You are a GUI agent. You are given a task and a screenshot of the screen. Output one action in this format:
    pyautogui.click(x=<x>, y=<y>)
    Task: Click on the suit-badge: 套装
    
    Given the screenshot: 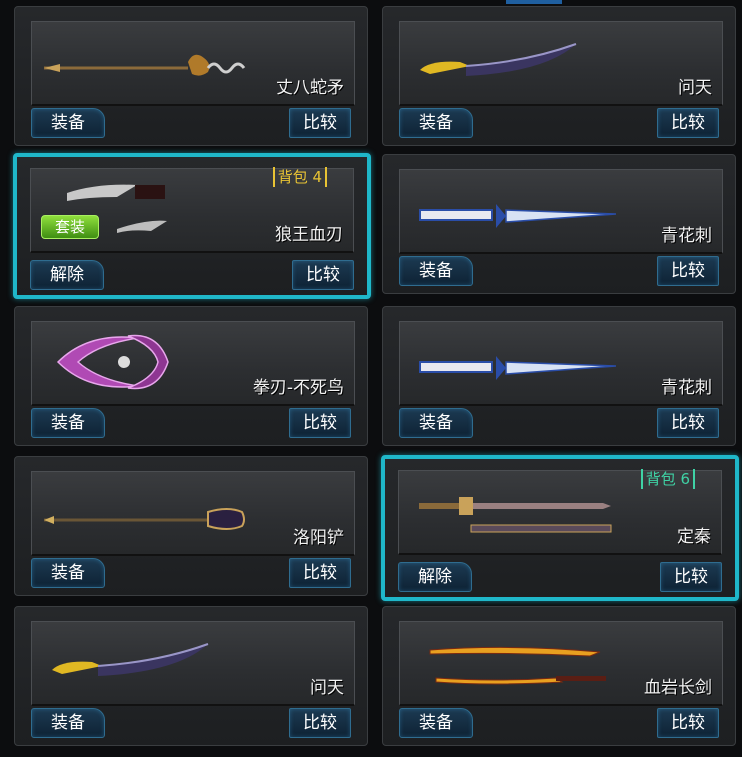 What is the action you would take?
    pyautogui.click(x=70, y=227)
    